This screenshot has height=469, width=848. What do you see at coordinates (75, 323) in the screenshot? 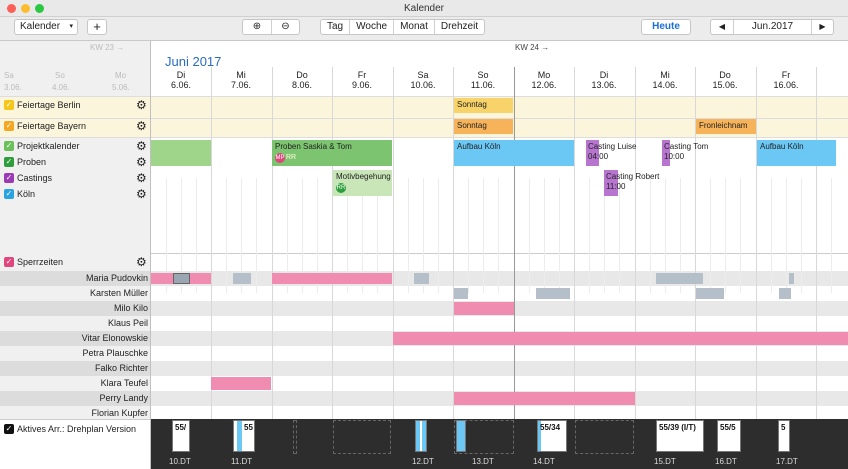
I see `person-row: Klaus Peil` at bounding box center [75, 323].